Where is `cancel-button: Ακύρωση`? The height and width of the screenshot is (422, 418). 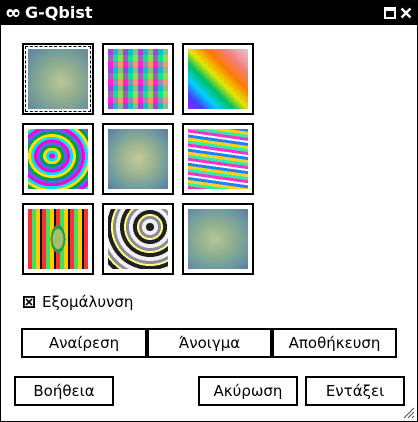
cancel-button: Ακύρωση is located at coordinates (248, 391).